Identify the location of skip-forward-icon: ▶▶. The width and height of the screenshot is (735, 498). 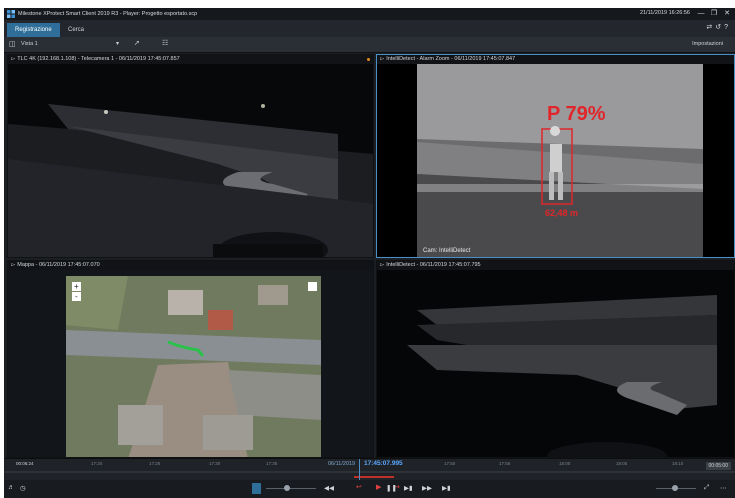
(427, 488).